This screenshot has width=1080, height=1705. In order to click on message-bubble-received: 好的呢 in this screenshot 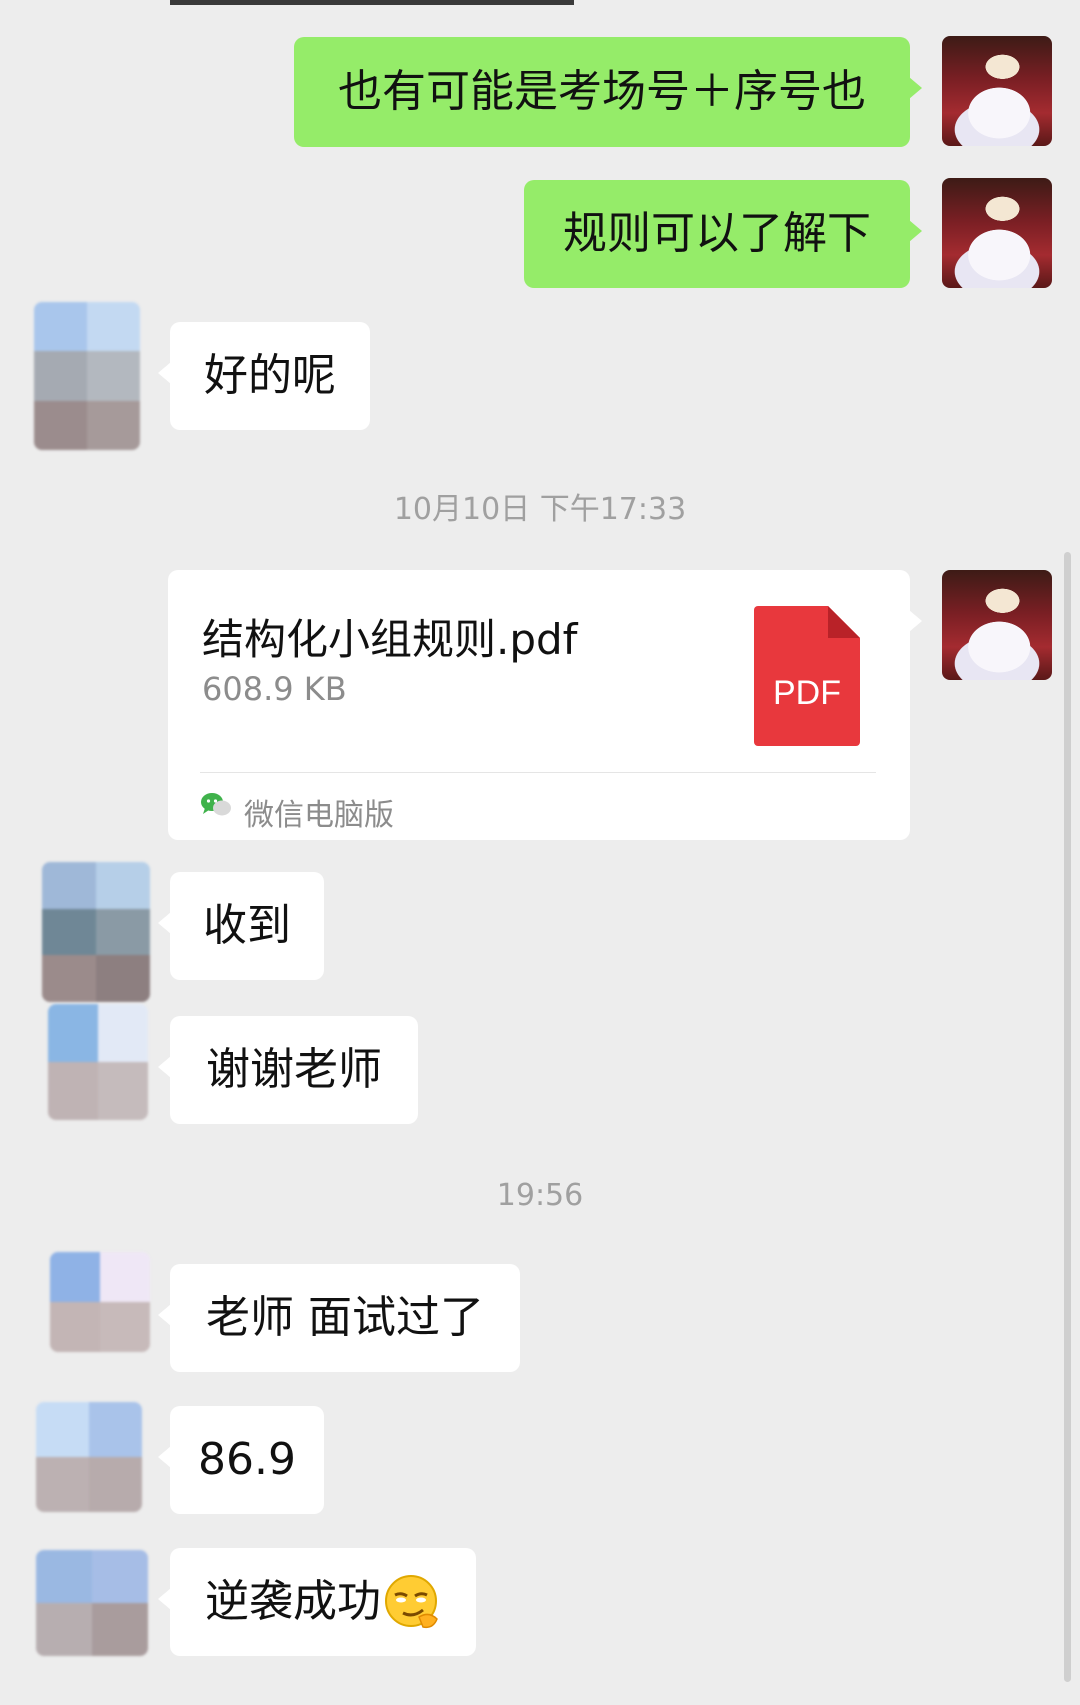, I will do `click(264, 376)`.